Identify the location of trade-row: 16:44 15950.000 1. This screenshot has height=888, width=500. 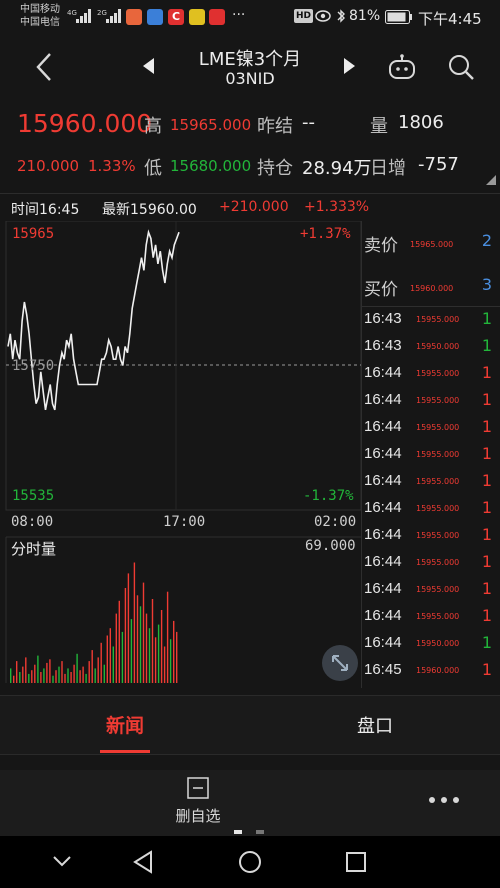
(431, 644).